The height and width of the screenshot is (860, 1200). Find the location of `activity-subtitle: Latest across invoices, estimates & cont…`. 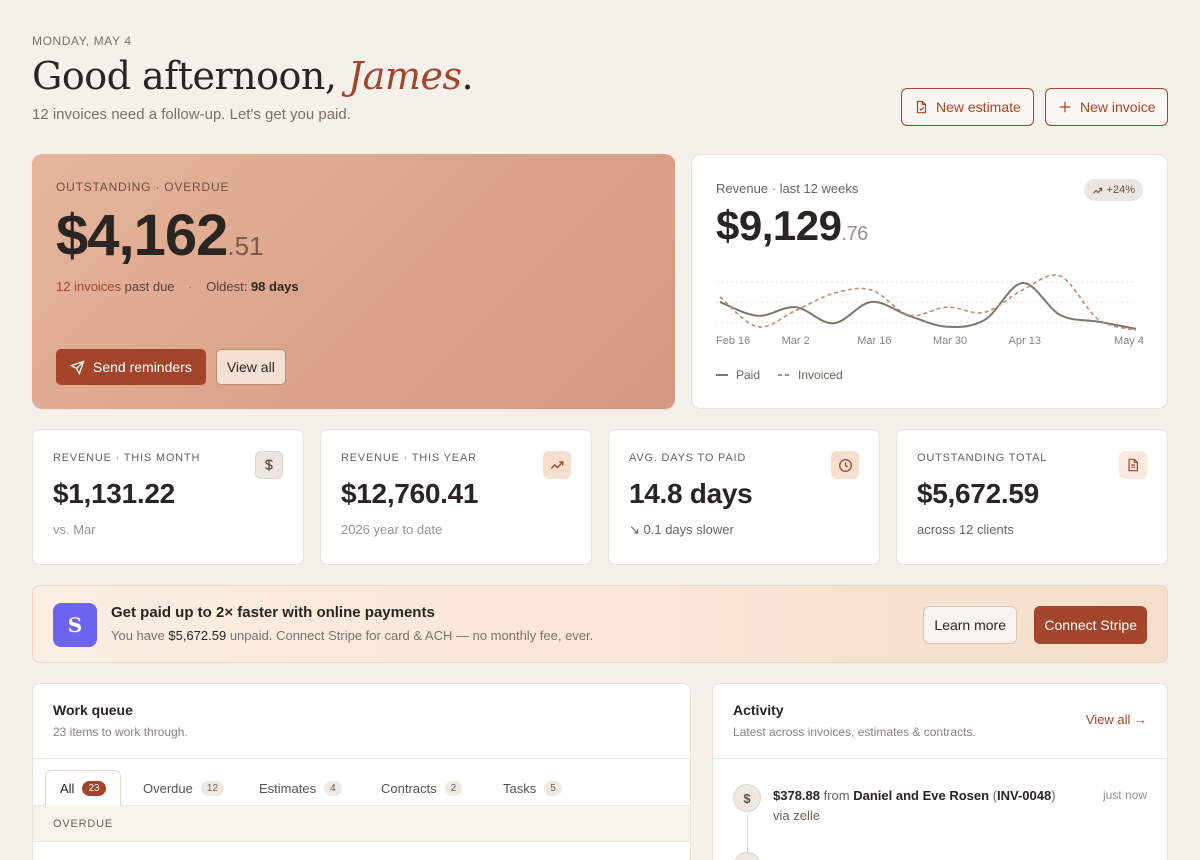

activity-subtitle: Latest across invoices, estimates & cont… is located at coordinates (854, 732).